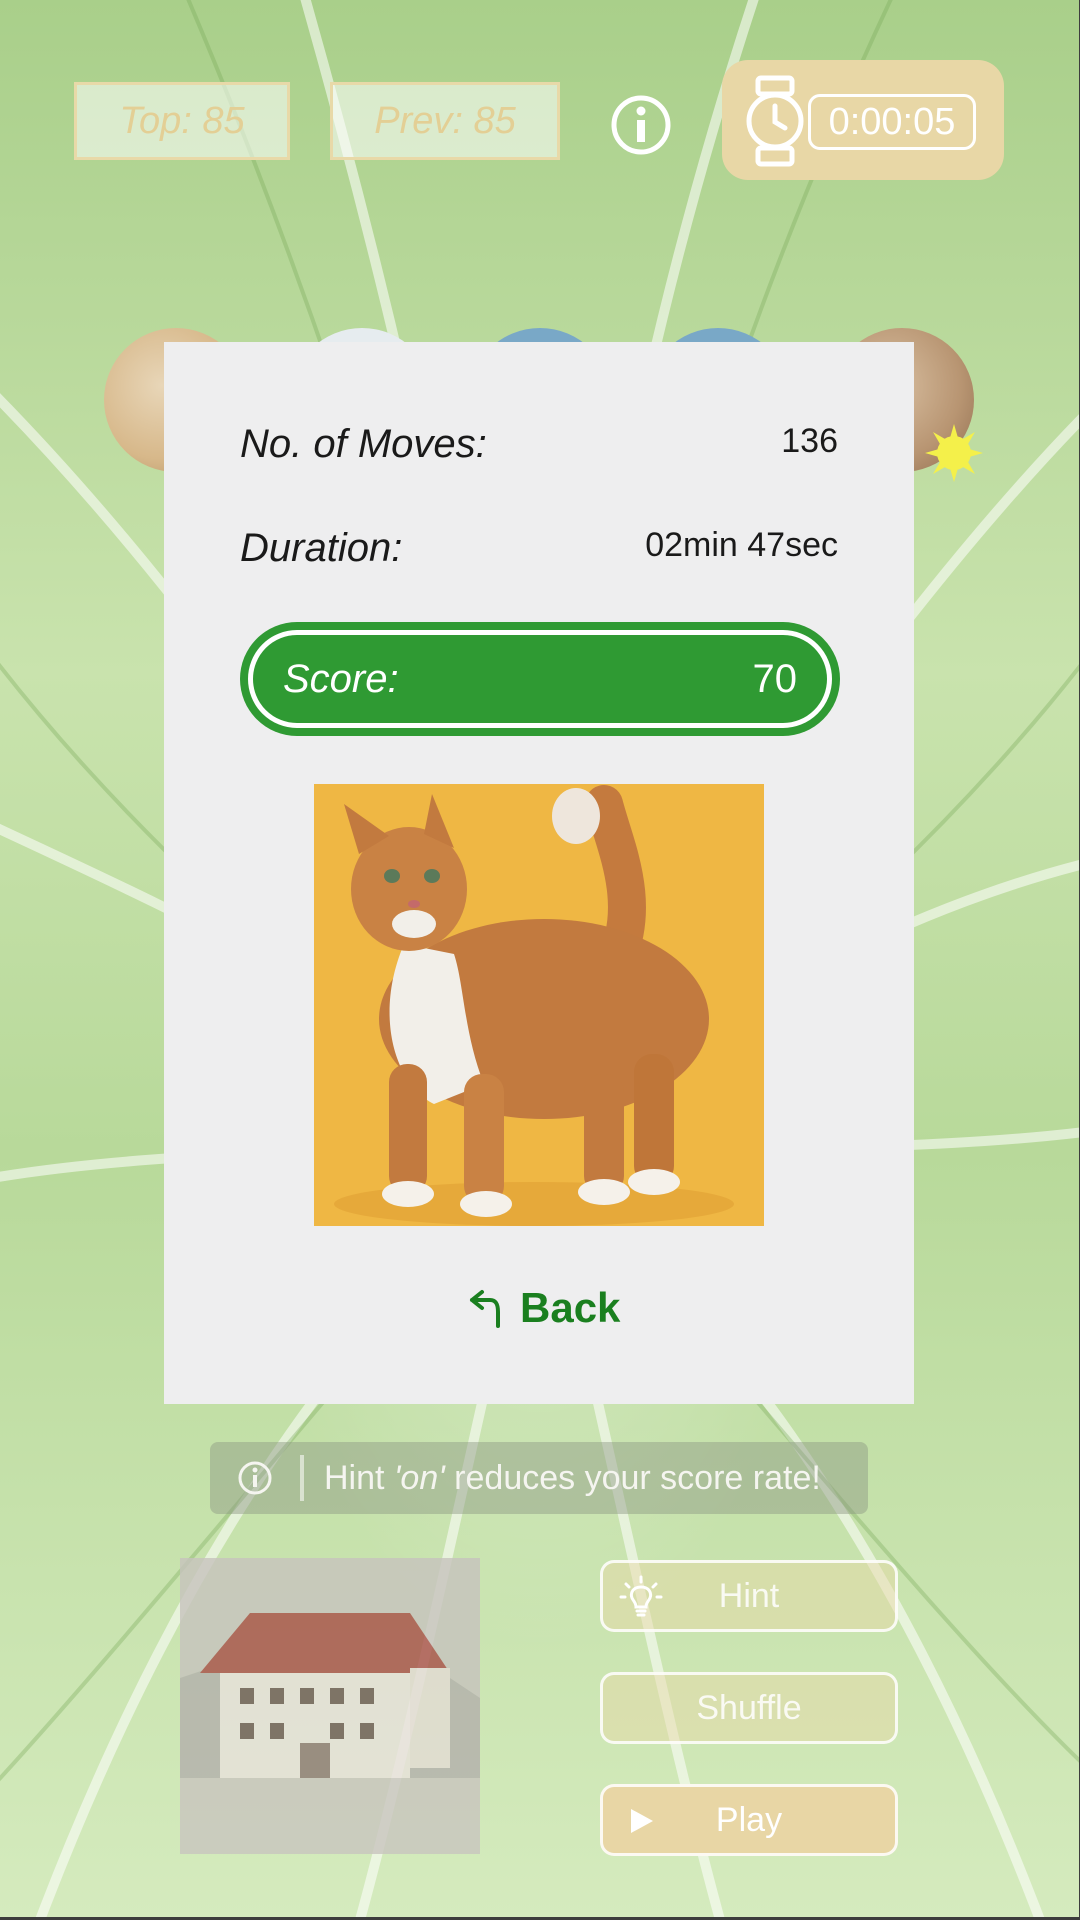 The width and height of the screenshot is (1080, 1920). What do you see at coordinates (445, 121) in the screenshot?
I see `prev-score-box: Prev: 85` at bounding box center [445, 121].